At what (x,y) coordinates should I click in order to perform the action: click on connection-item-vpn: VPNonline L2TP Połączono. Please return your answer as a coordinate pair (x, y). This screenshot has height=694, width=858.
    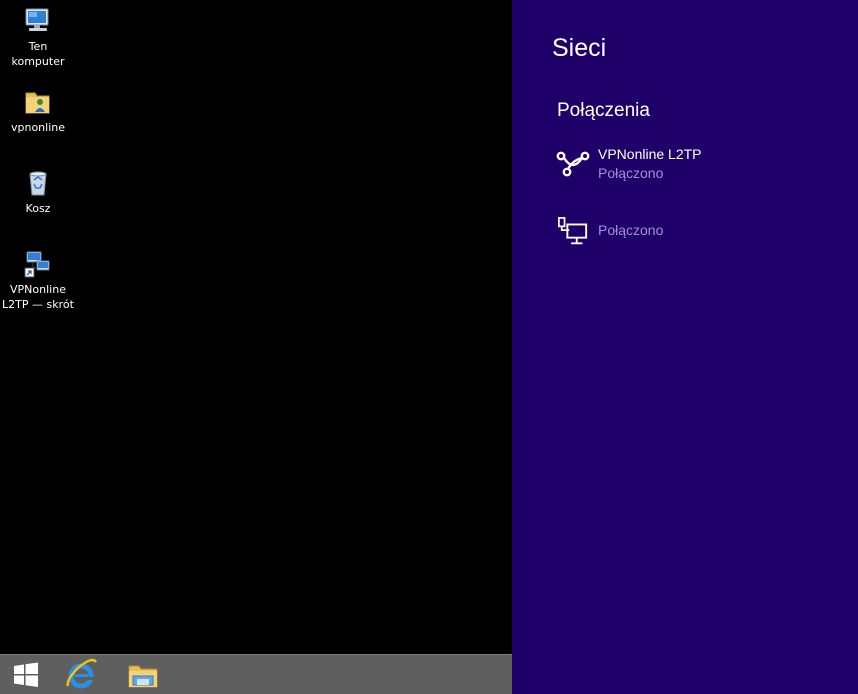
    Looking at the image, I should click on (701, 168).